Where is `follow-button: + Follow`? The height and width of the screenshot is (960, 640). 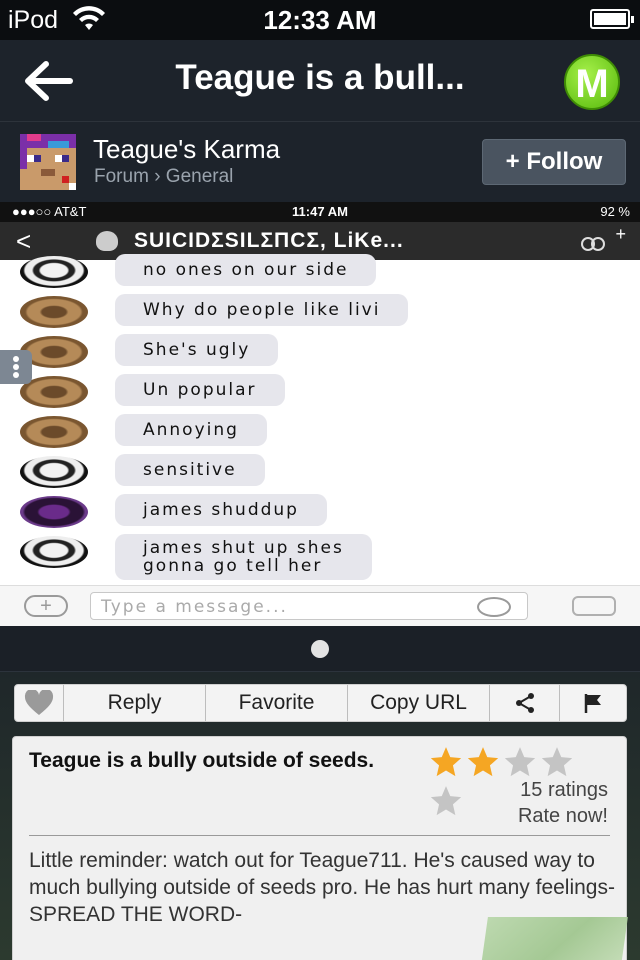
follow-button: + Follow is located at coordinates (554, 162).